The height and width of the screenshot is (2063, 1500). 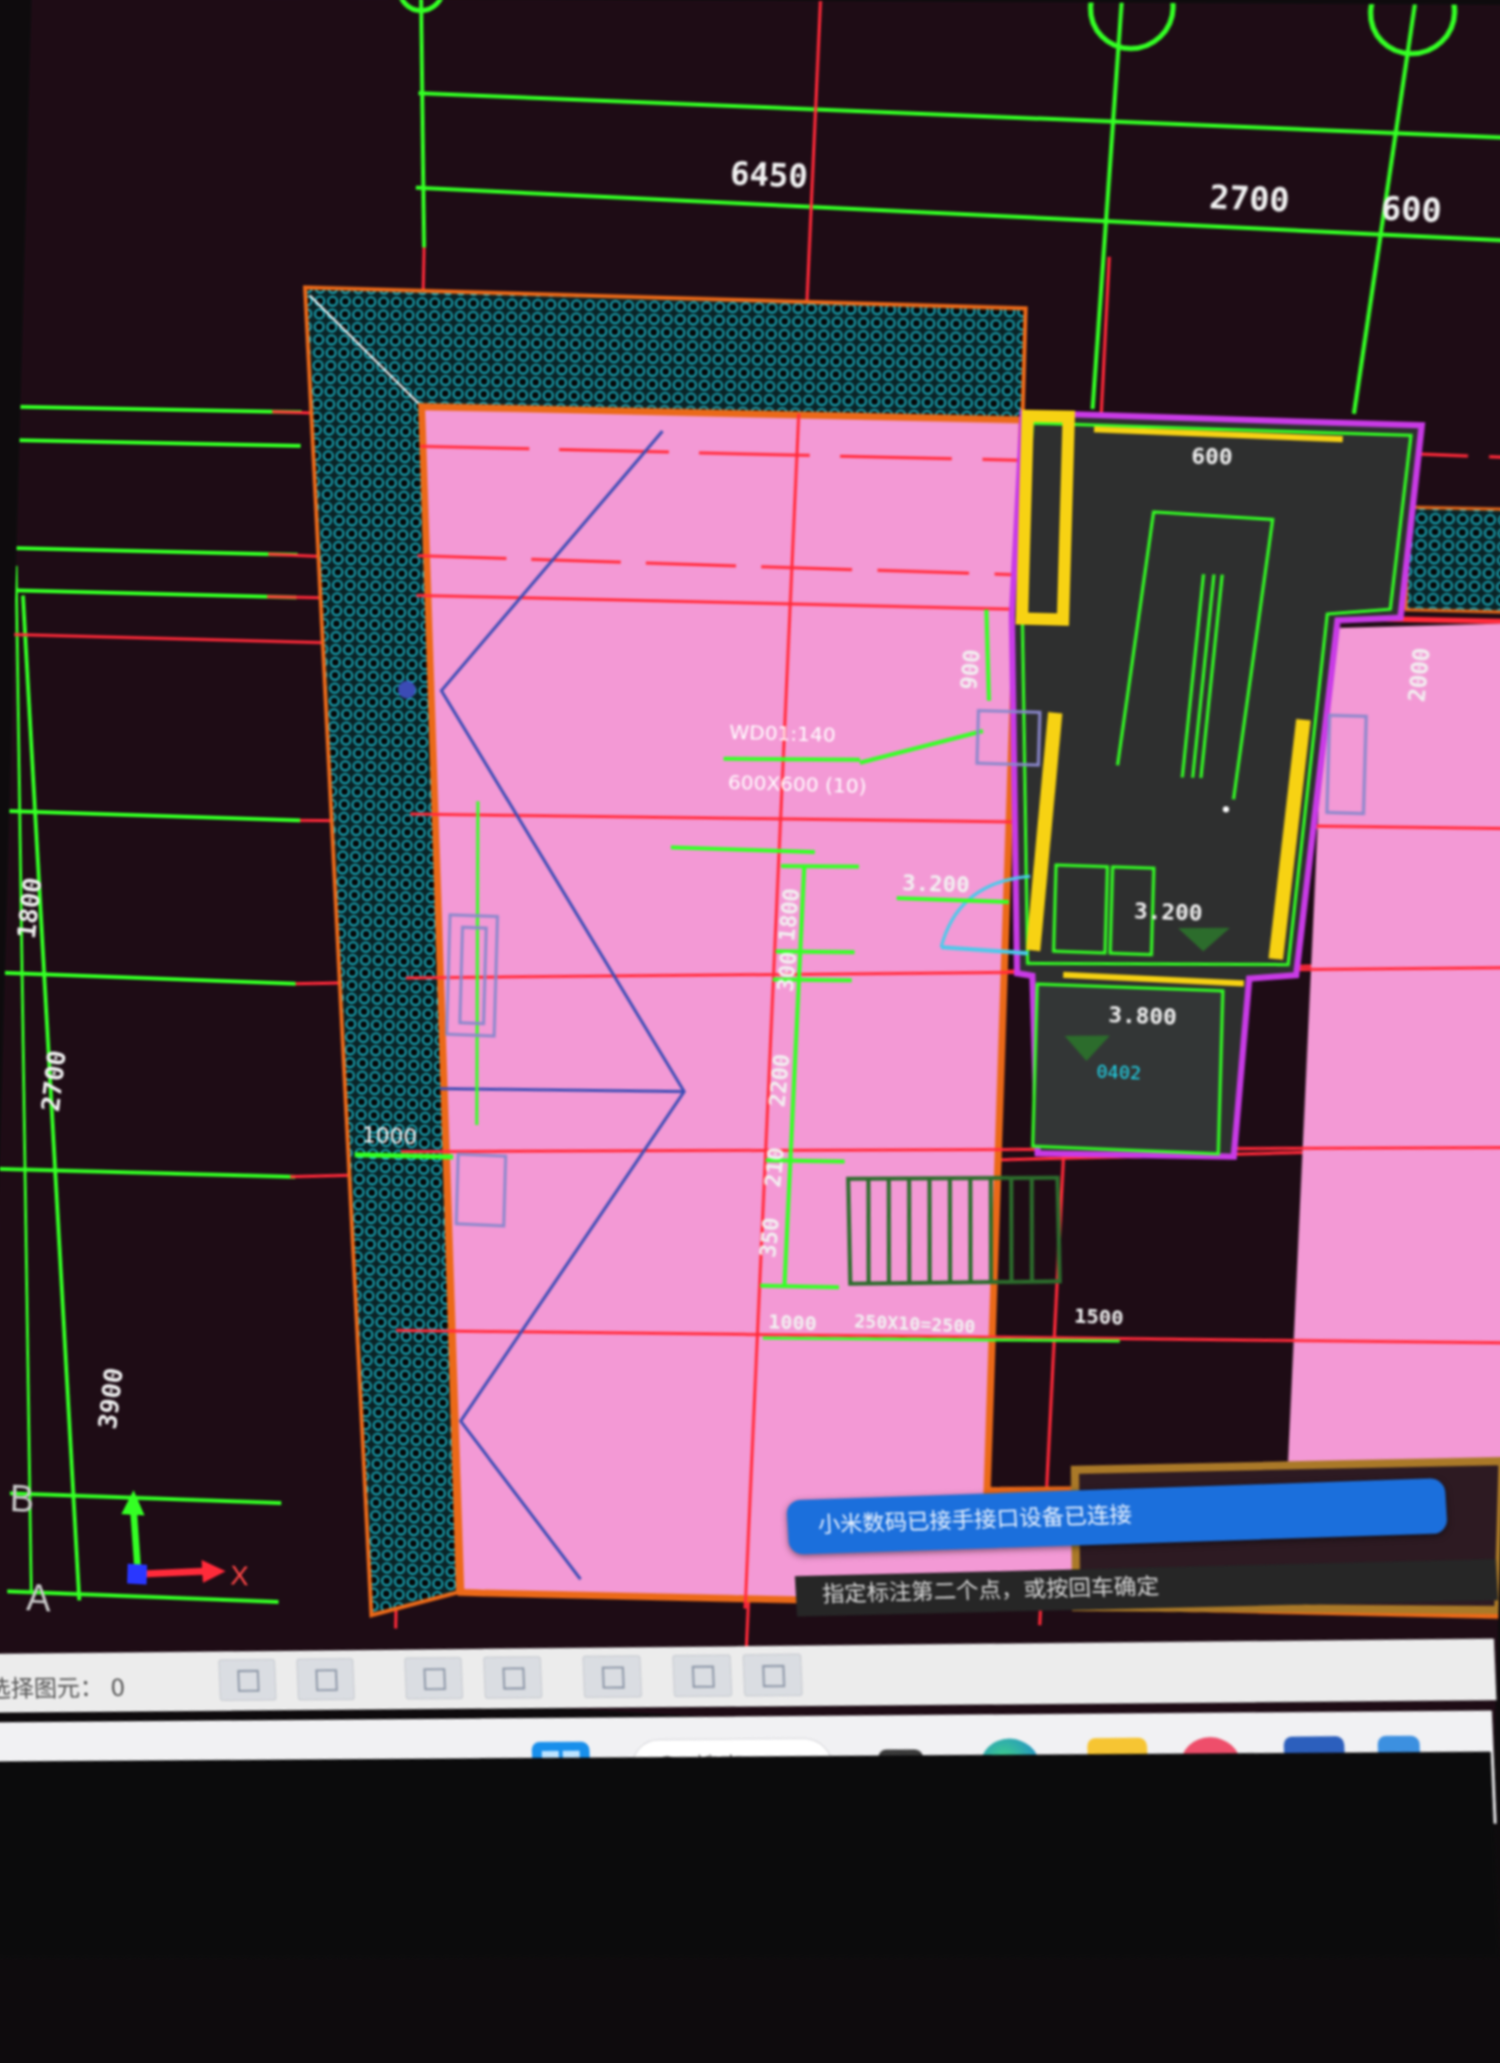 I want to click on monitor-bezel, so click(x=750, y=1854).